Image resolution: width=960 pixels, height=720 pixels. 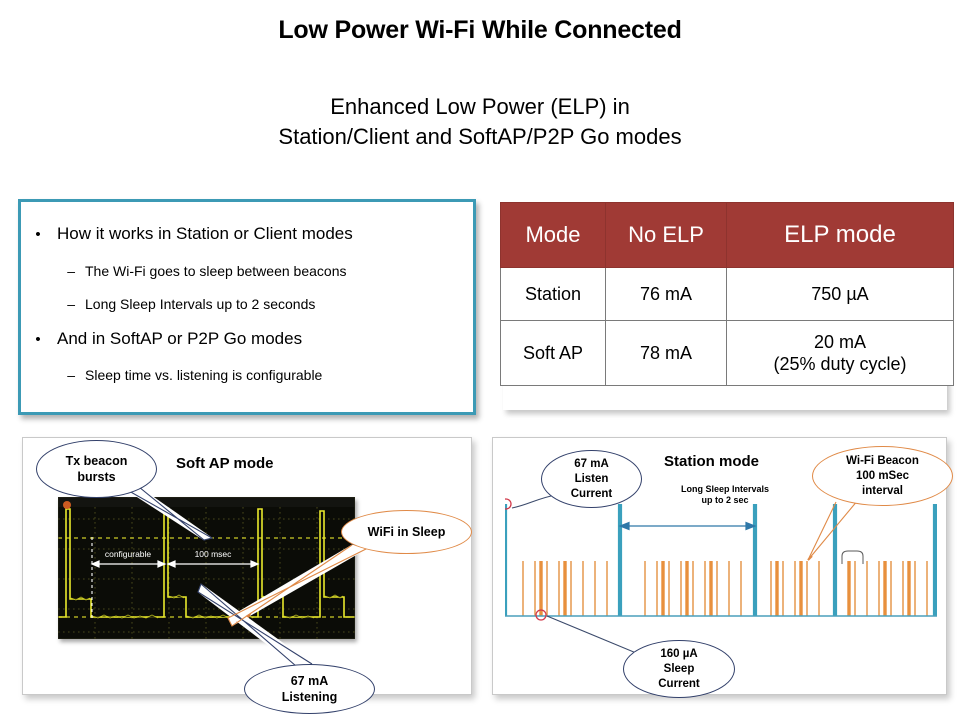 I want to click on list-item: • And in SoftAP or P2P Go modes, so click(x=247, y=339).